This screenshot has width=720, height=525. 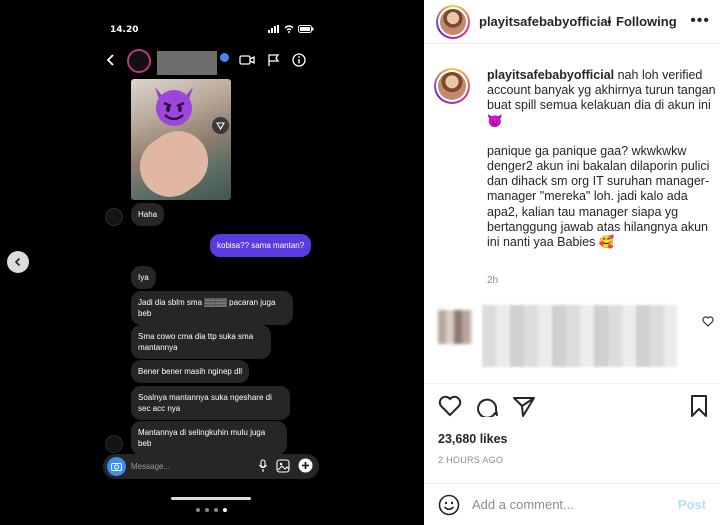 I want to click on status-time: 14.20, so click(x=124, y=30).